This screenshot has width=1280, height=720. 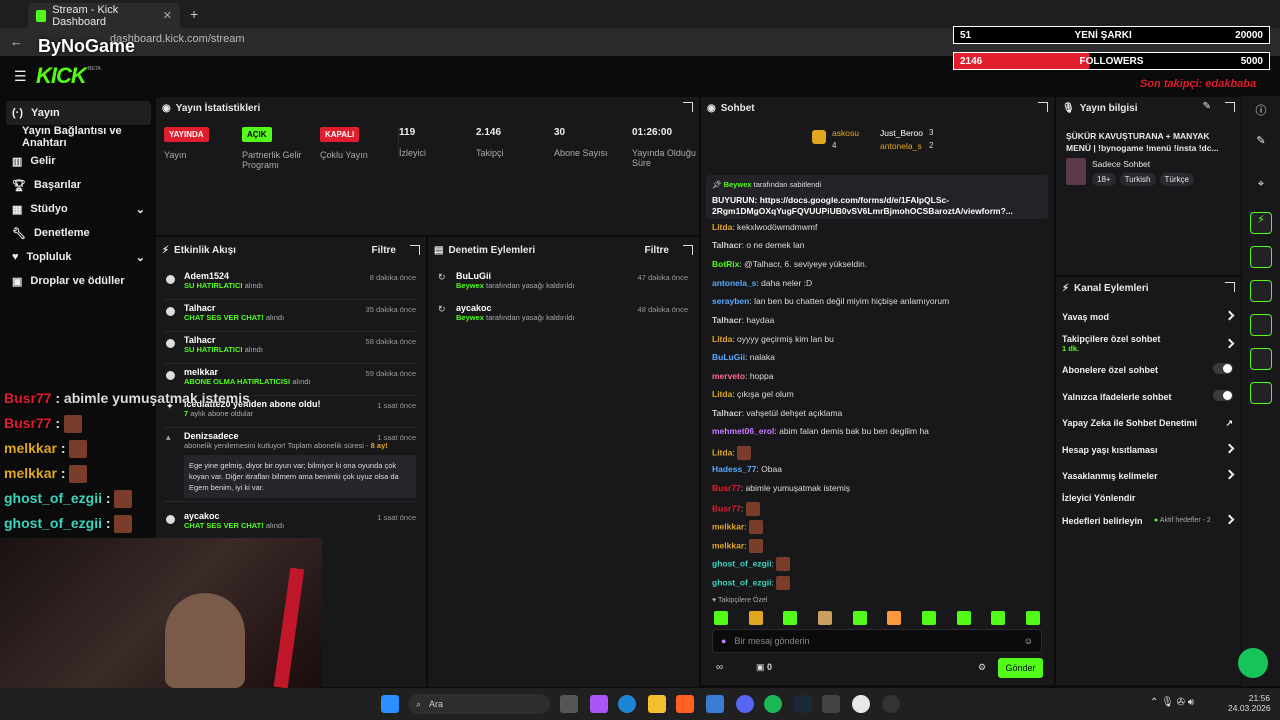 I want to click on edge-icon, so click(x=627, y=704).